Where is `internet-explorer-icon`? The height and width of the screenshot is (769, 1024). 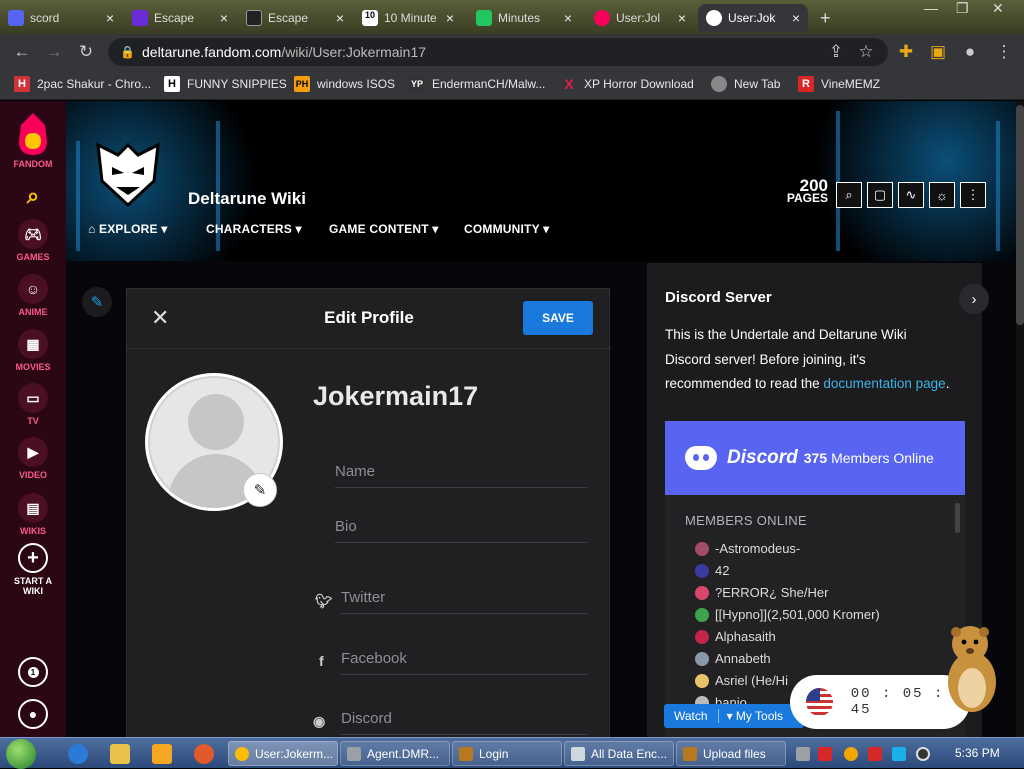 internet-explorer-icon is located at coordinates (78, 754).